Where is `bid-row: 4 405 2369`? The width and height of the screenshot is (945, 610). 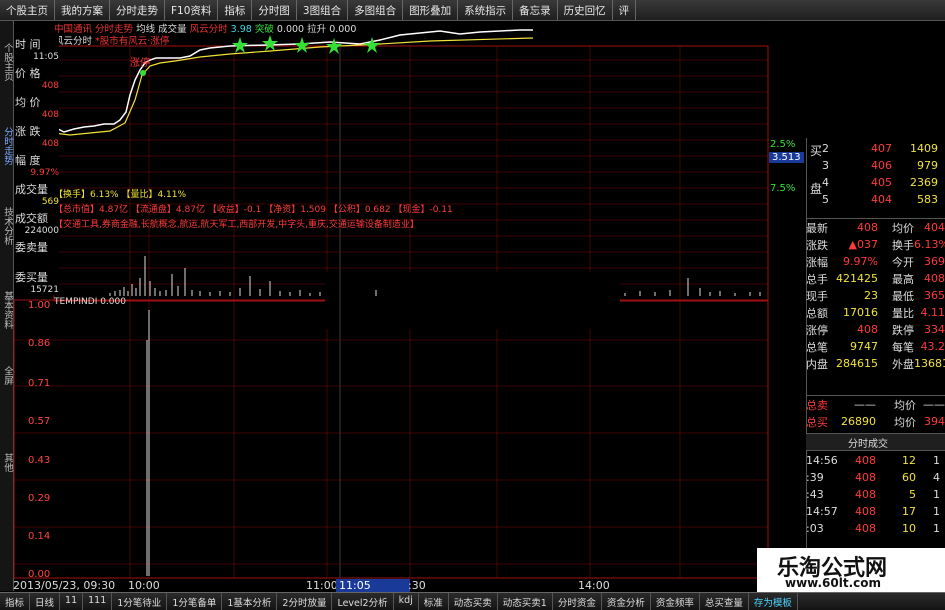
bid-row: 4 405 2369 is located at coordinates (875, 182).